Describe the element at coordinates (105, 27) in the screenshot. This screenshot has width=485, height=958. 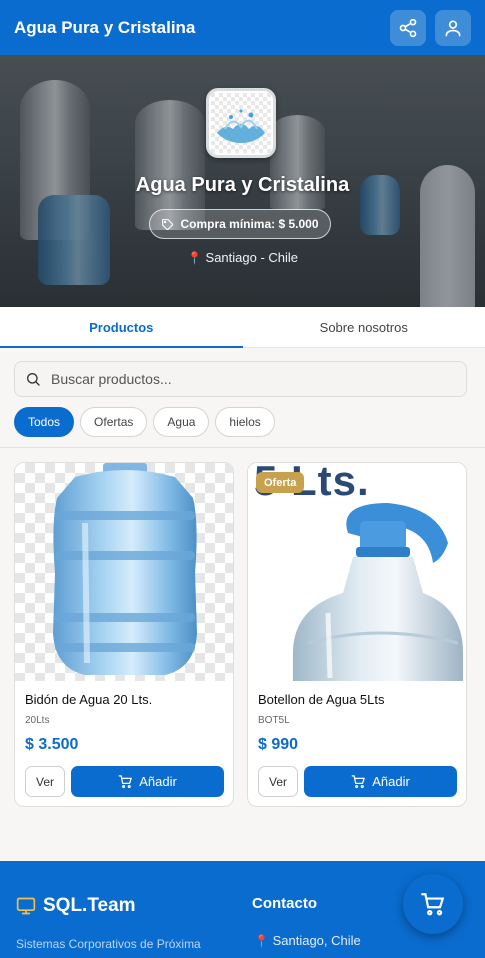
I see `header-title: Agua Pura y Cristalina` at that location.